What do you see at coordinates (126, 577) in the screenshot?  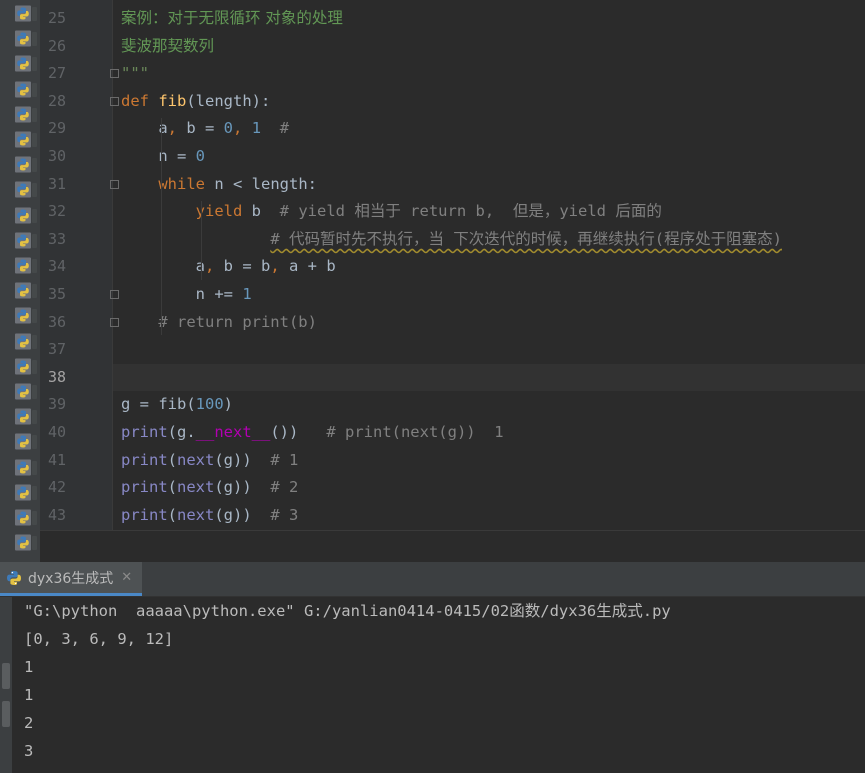 I see `close-icon: ✕` at bounding box center [126, 577].